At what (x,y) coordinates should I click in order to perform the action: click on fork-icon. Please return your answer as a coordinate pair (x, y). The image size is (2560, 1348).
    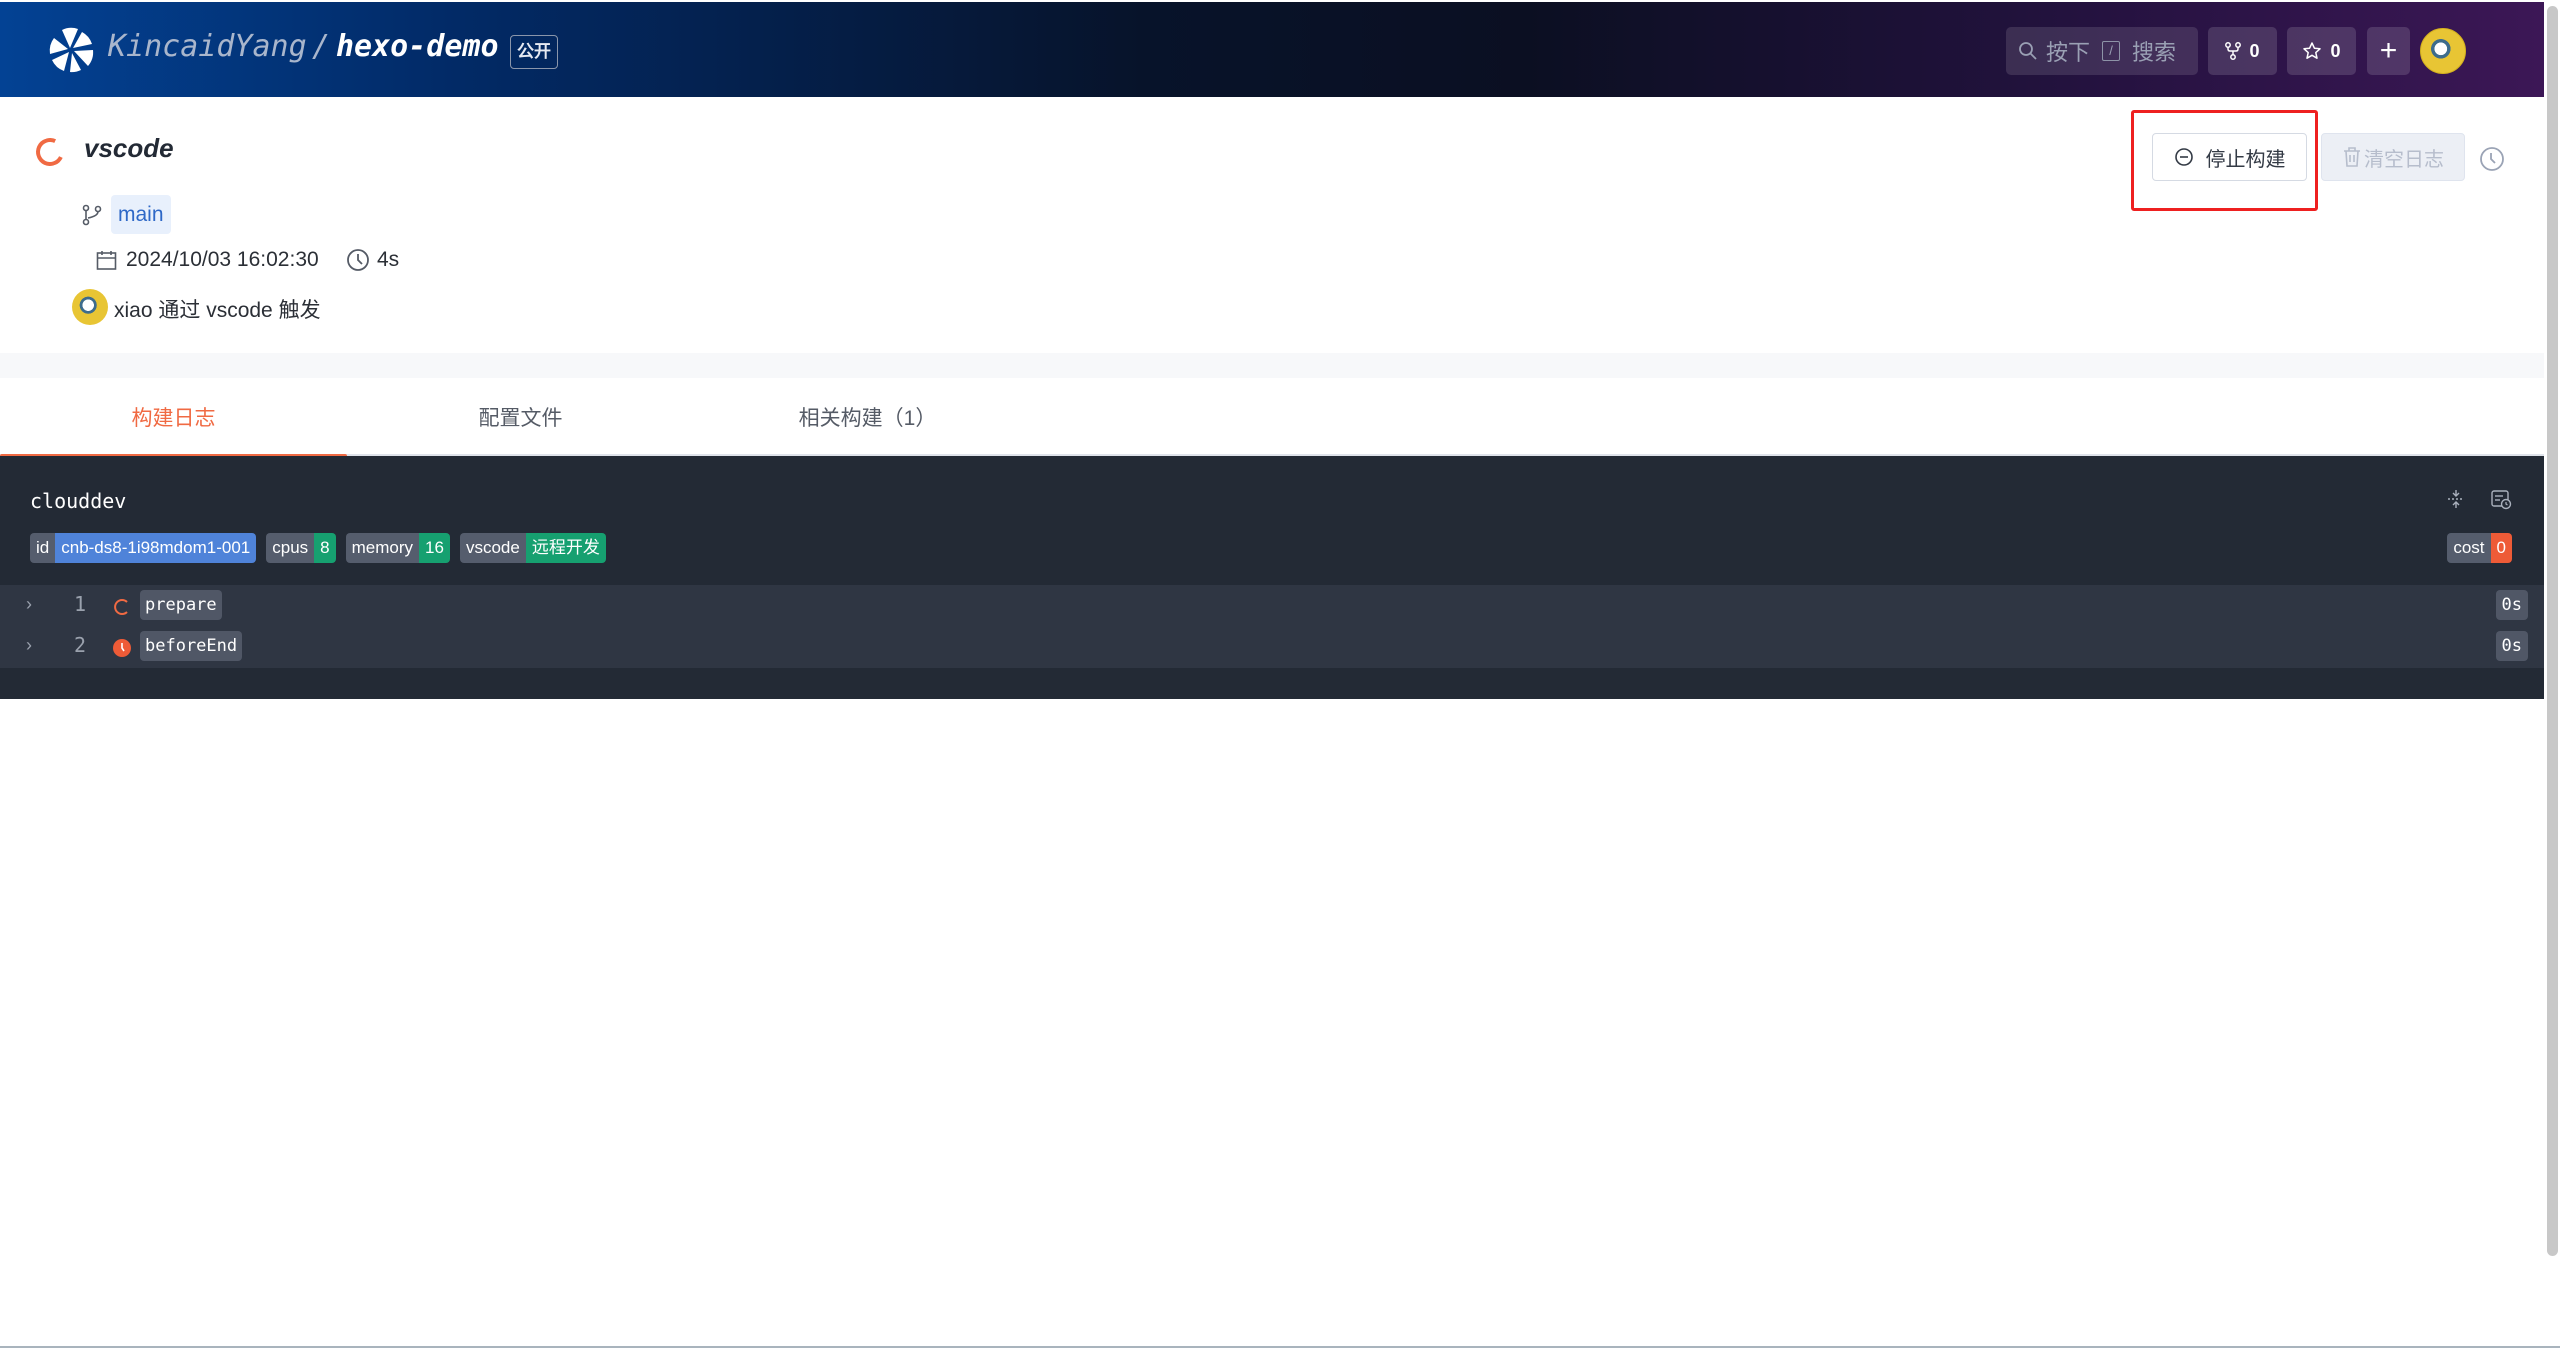
    Looking at the image, I should click on (2233, 51).